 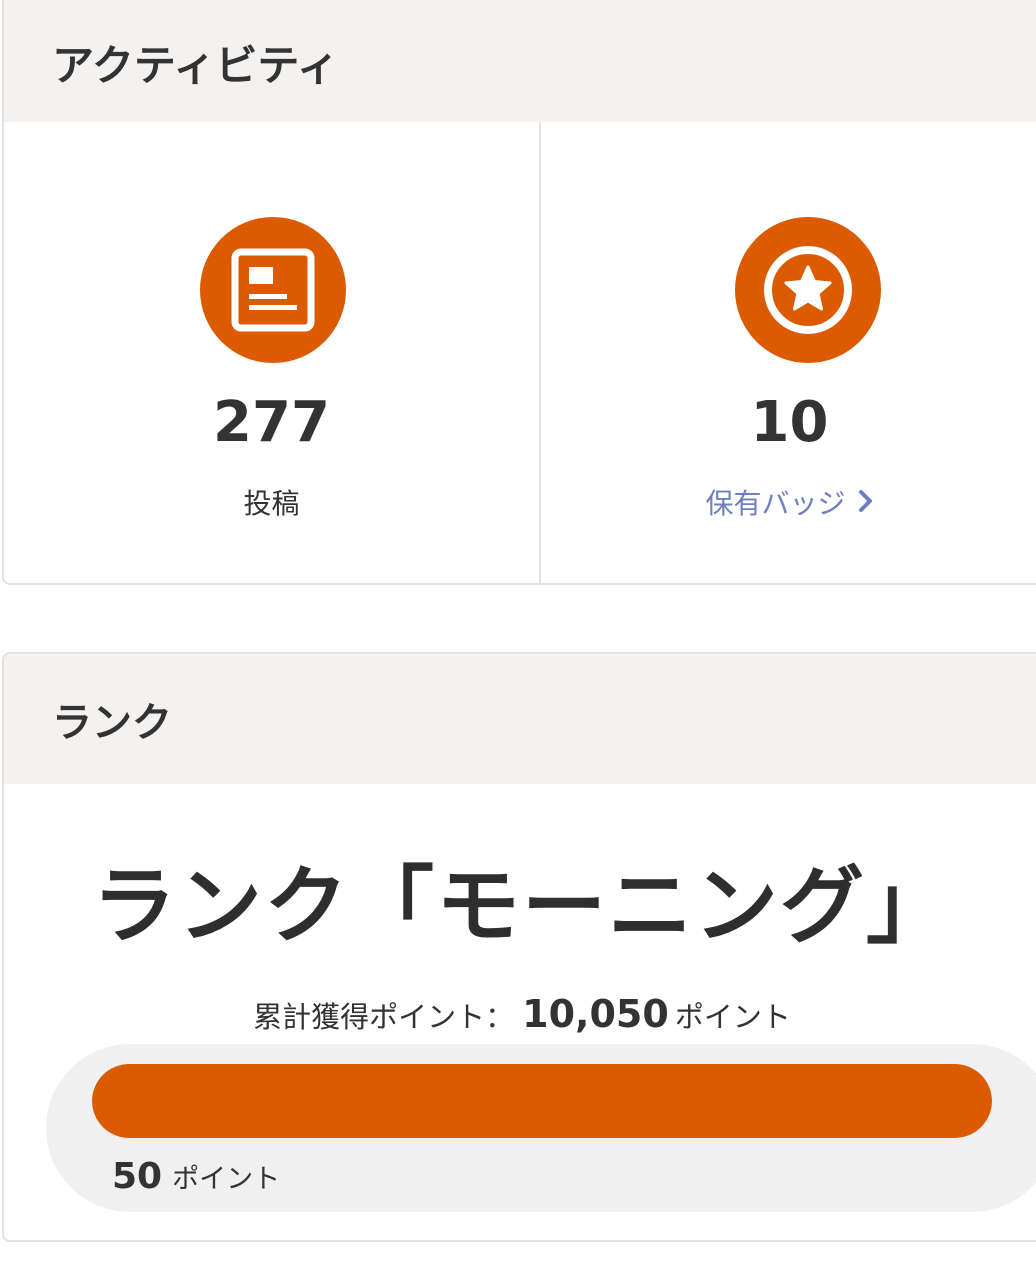 What do you see at coordinates (271, 503) in the screenshot?
I see `posts-label: 投稿` at bounding box center [271, 503].